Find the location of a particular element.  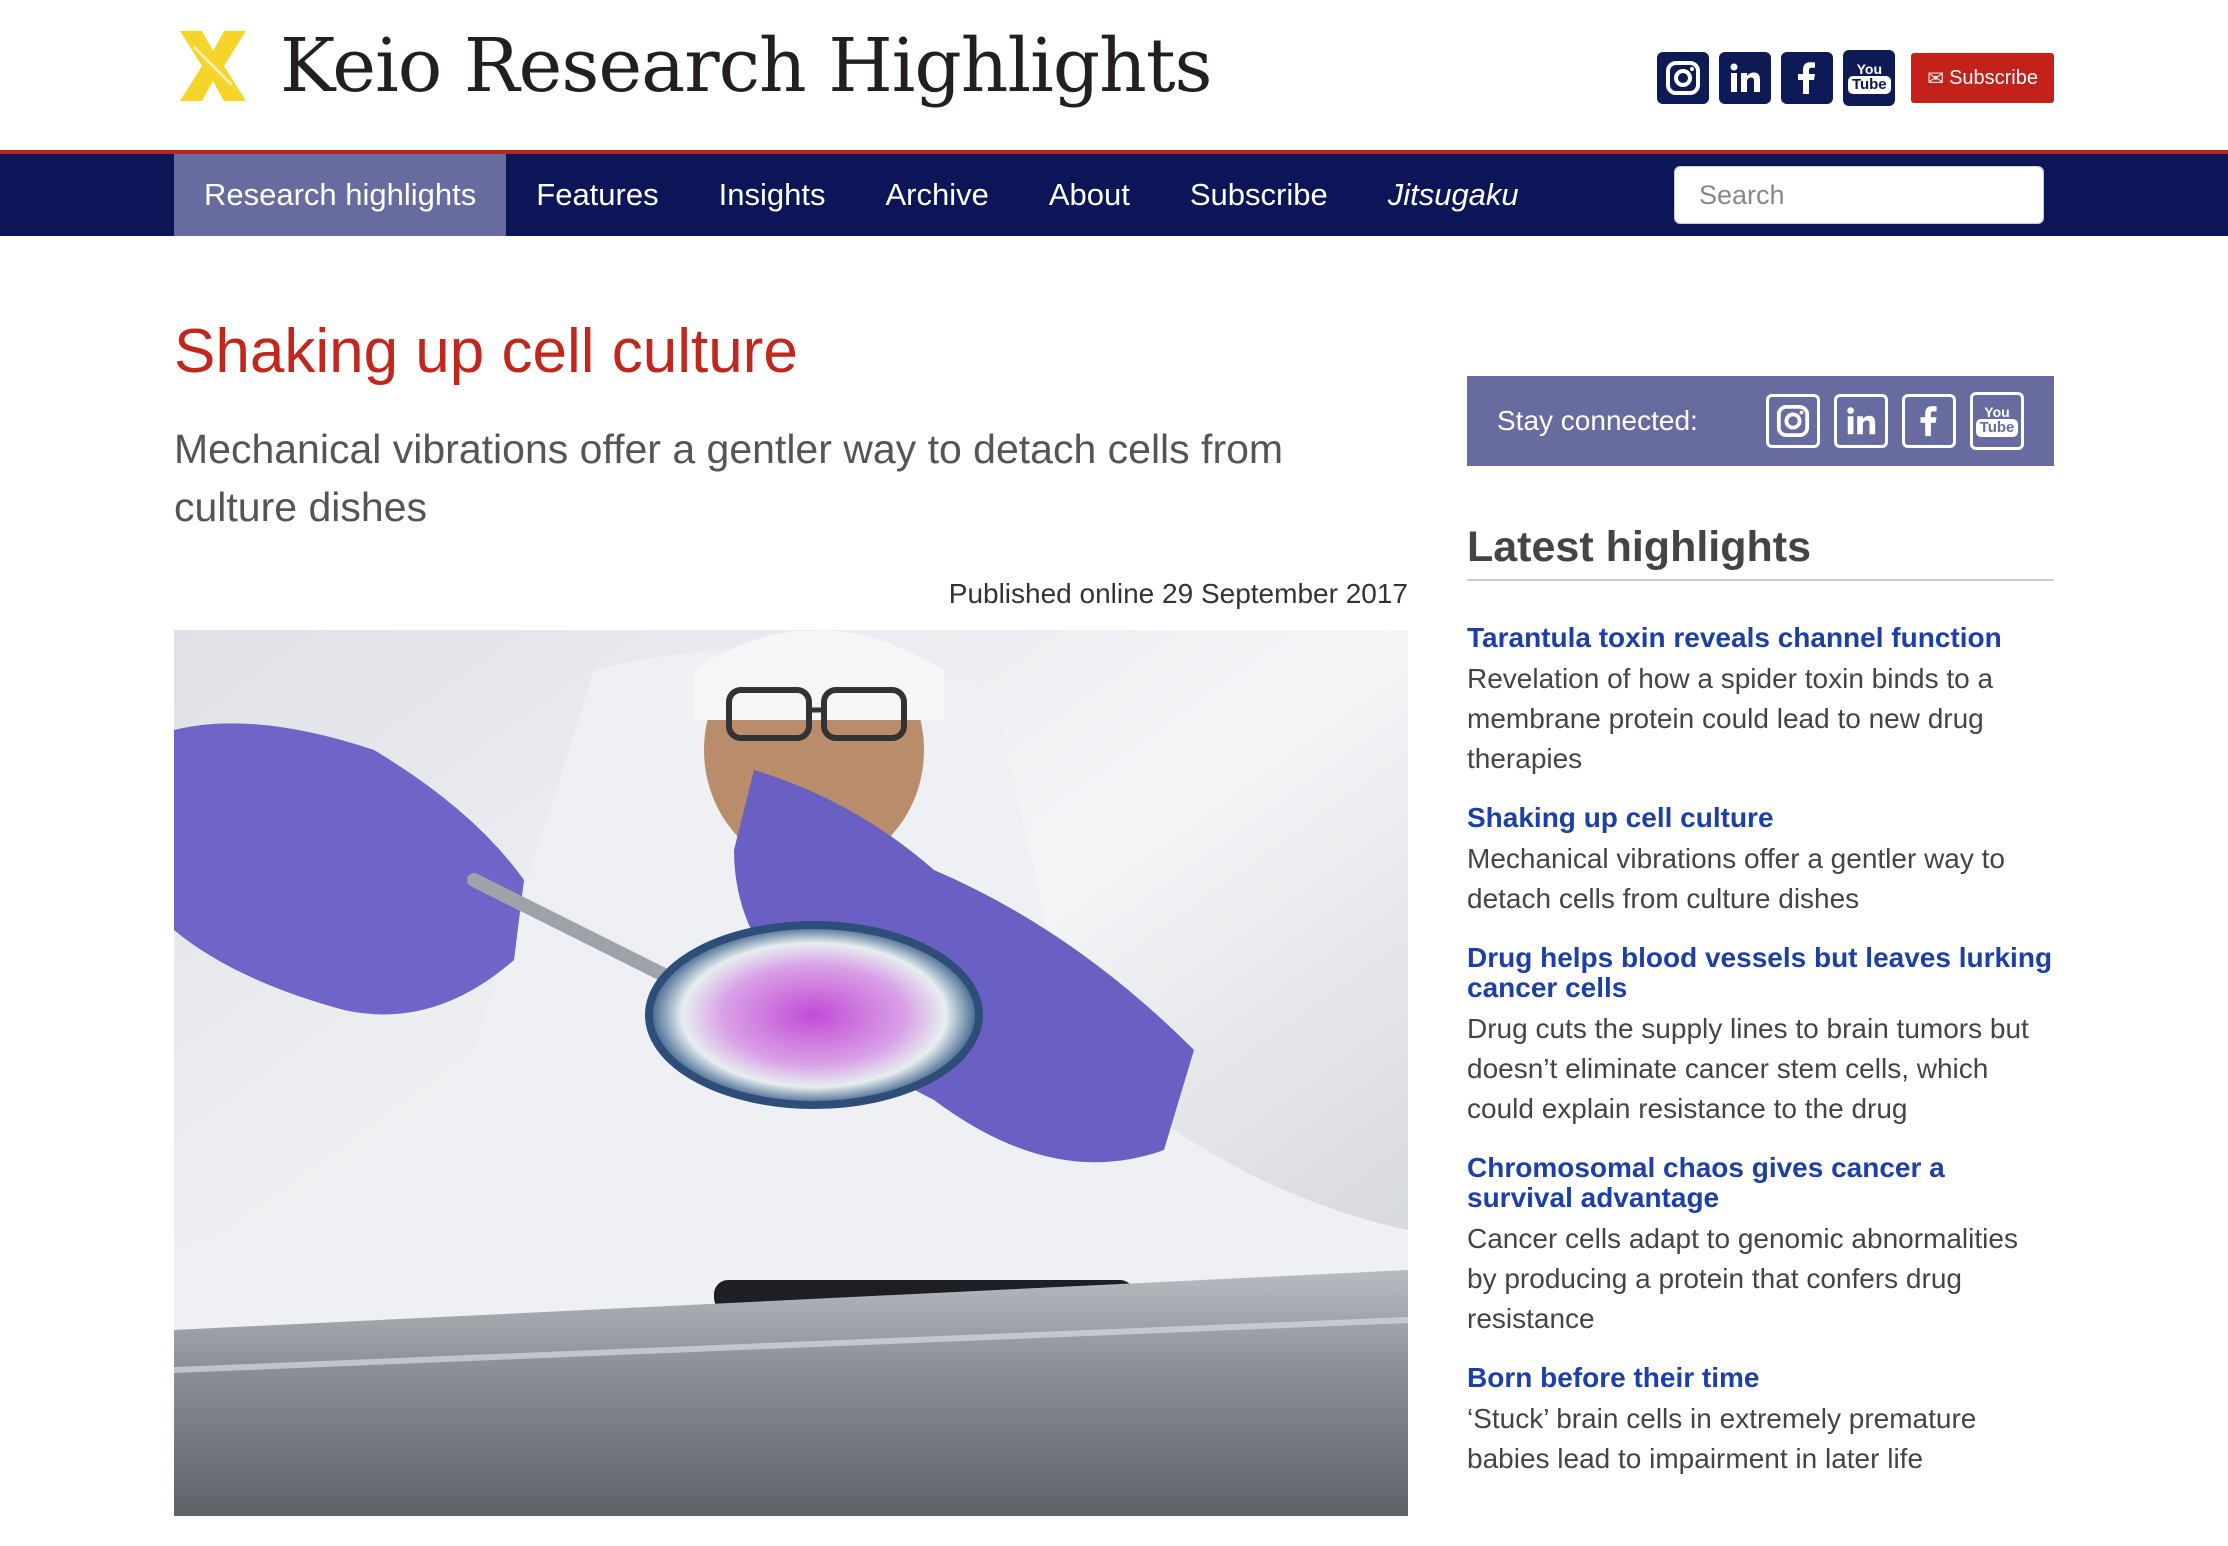

highlight-link: Born before their time is located at coordinates (1760, 1378).